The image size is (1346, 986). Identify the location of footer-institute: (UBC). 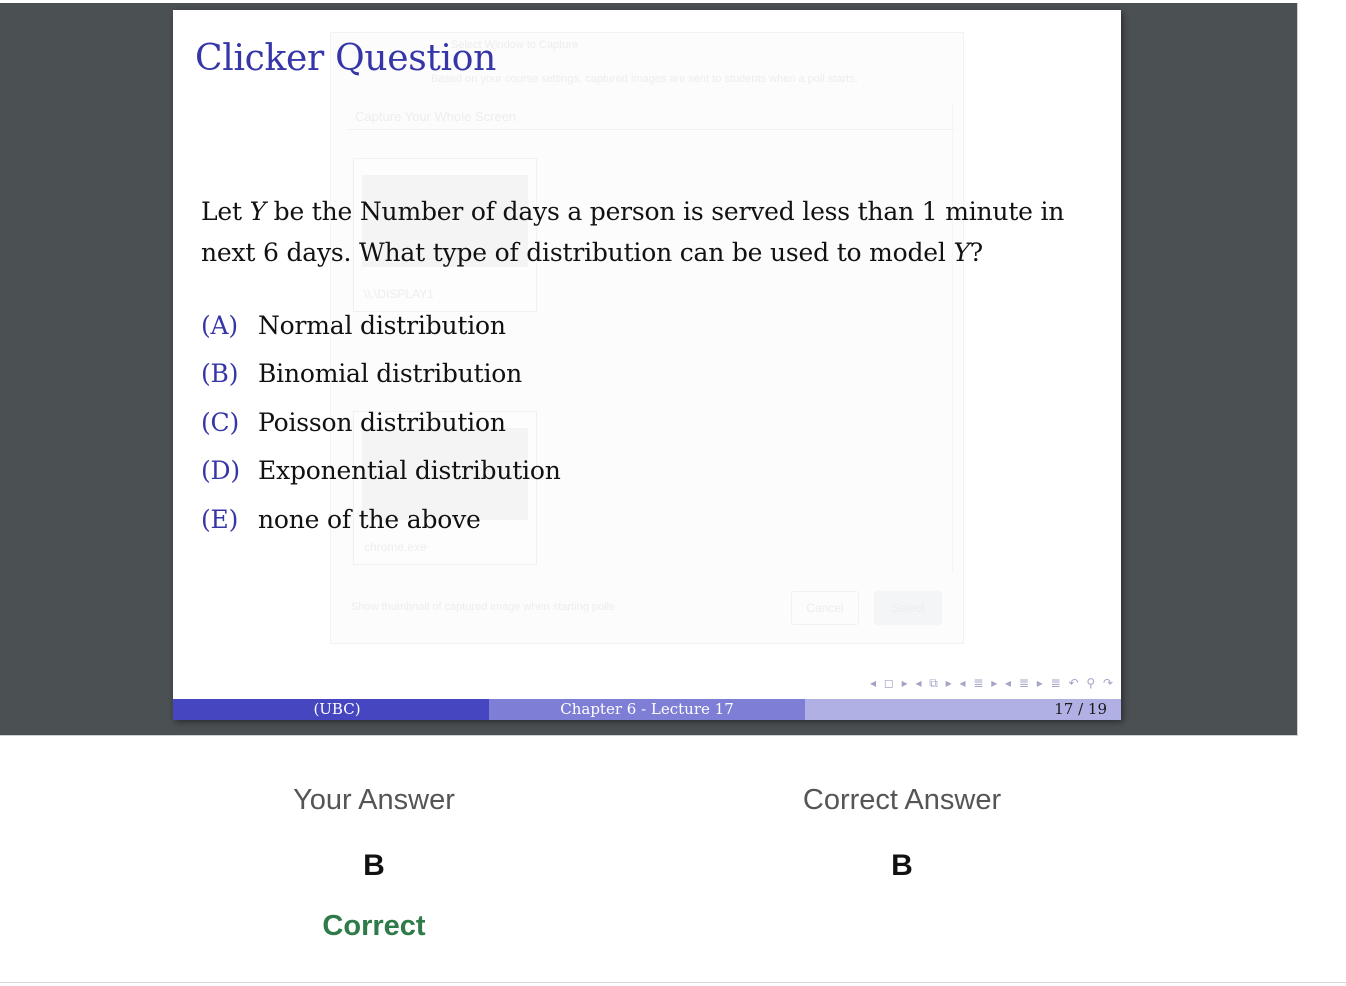
(331, 709).